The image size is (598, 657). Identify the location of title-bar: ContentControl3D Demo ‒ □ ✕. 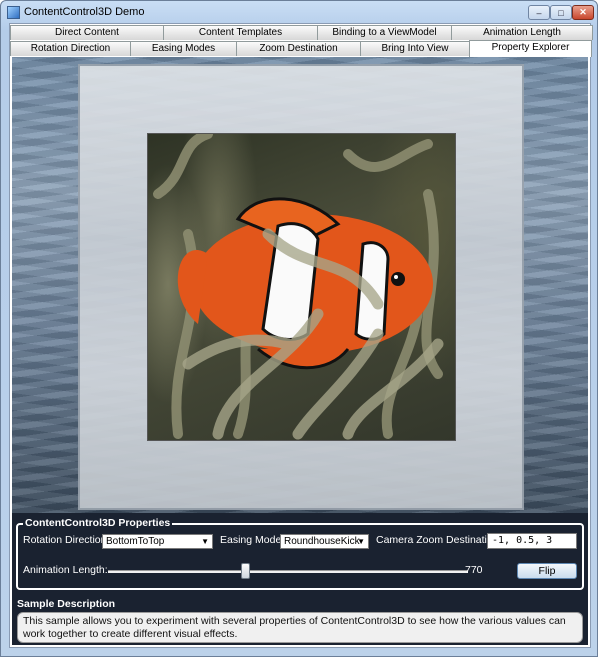
(299, 12).